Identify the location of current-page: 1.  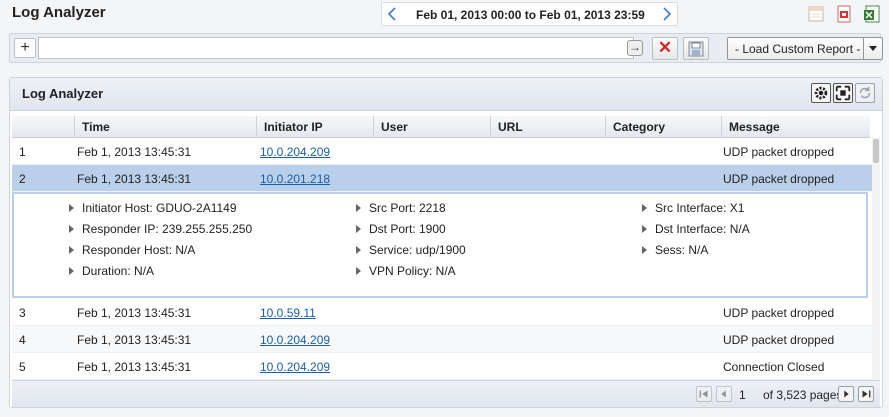
(742, 395).